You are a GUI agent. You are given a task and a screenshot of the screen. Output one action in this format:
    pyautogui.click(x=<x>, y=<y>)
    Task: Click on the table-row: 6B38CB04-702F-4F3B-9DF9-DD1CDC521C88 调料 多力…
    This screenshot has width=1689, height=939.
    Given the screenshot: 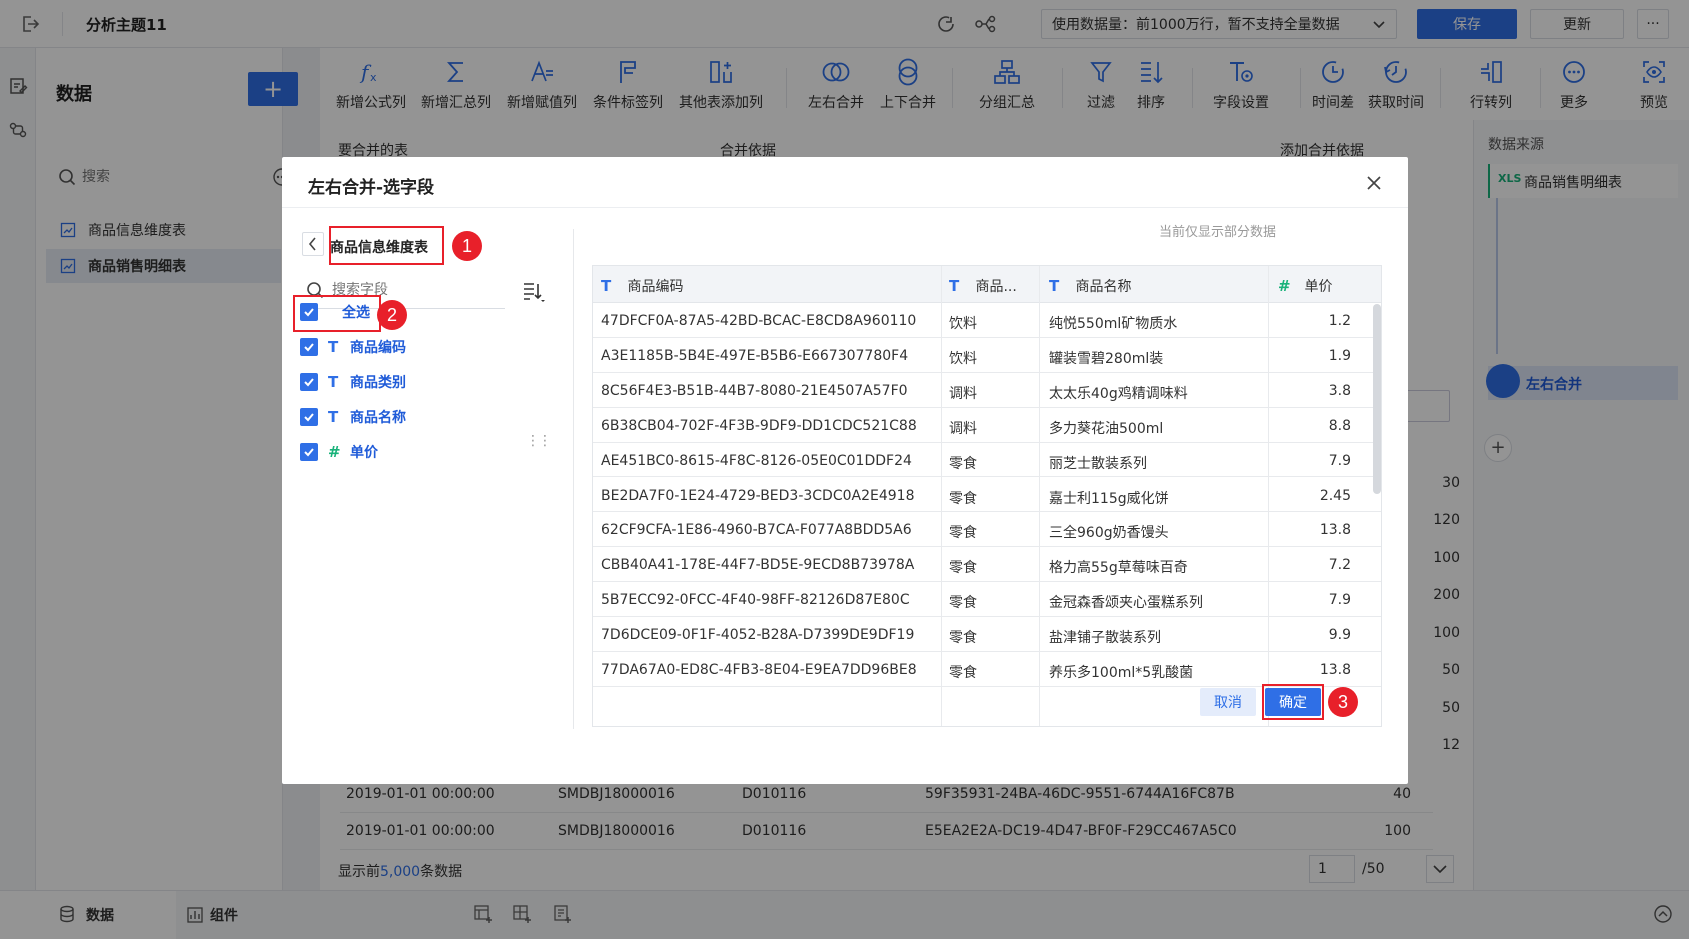 What is the action you would take?
    pyautogui.click(x=987, y=425)
    